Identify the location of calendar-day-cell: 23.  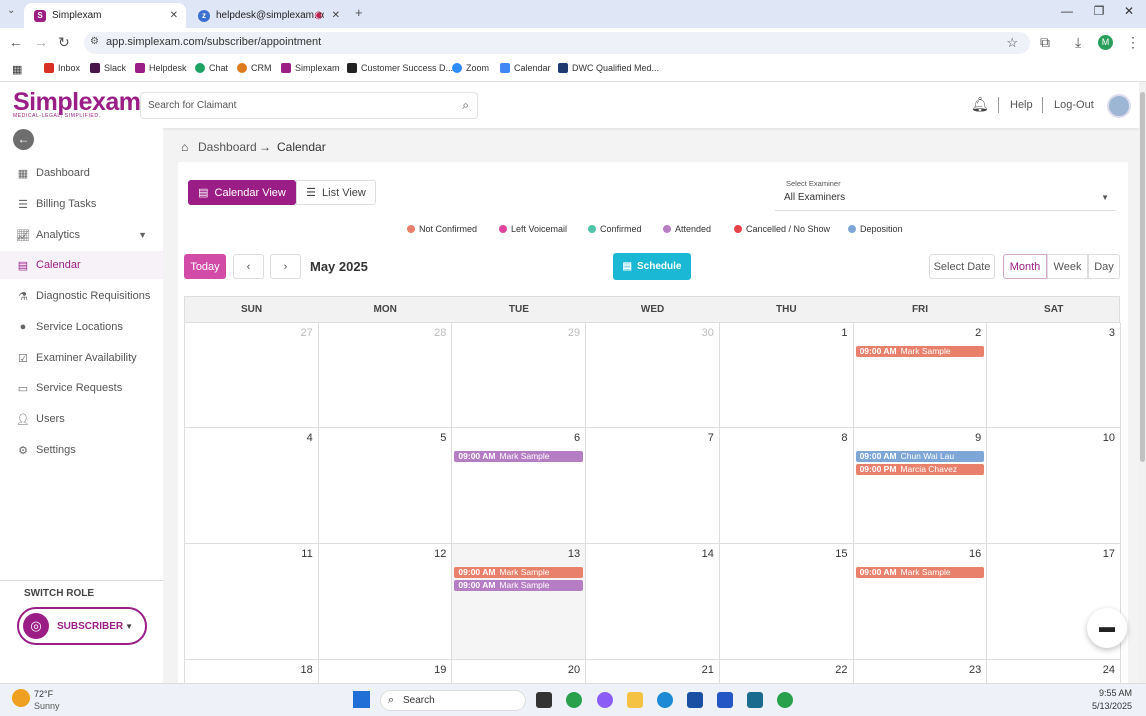
(920, 671).